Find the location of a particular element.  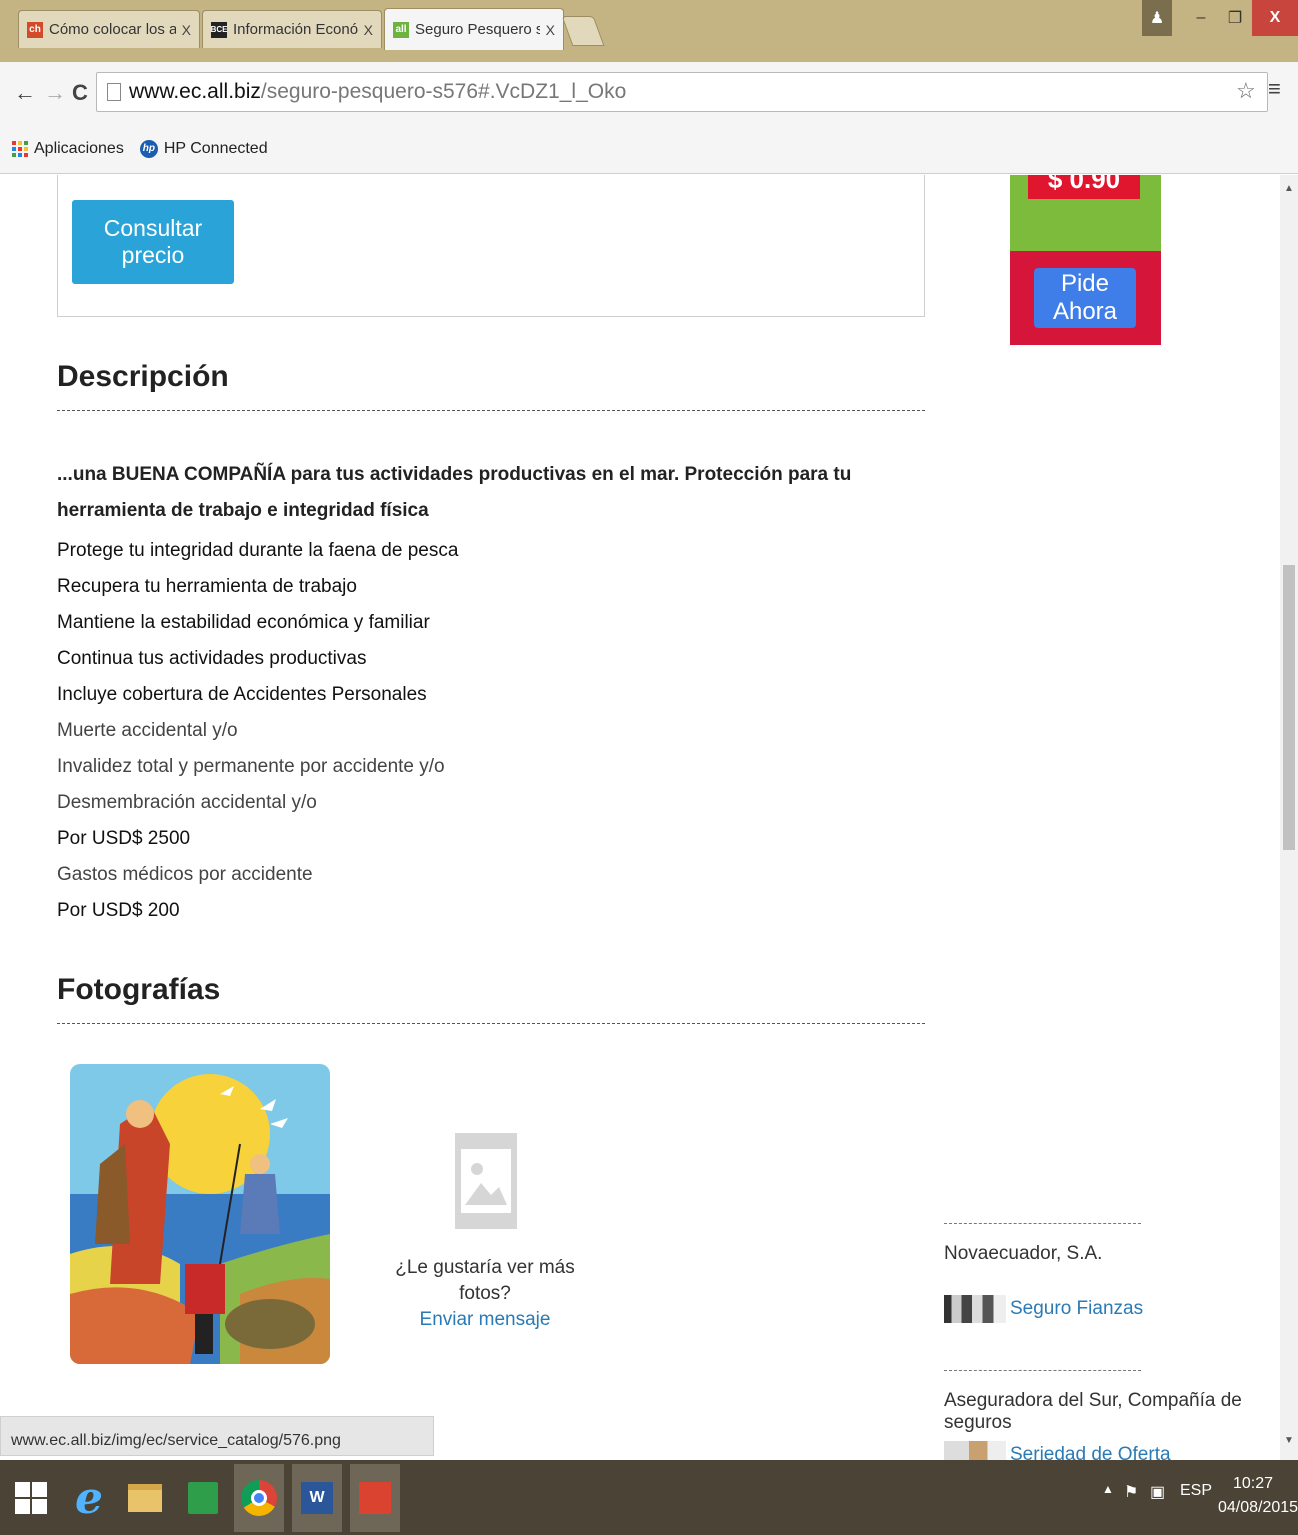

windows-logo-icon is located at coordinates (31, 1498).